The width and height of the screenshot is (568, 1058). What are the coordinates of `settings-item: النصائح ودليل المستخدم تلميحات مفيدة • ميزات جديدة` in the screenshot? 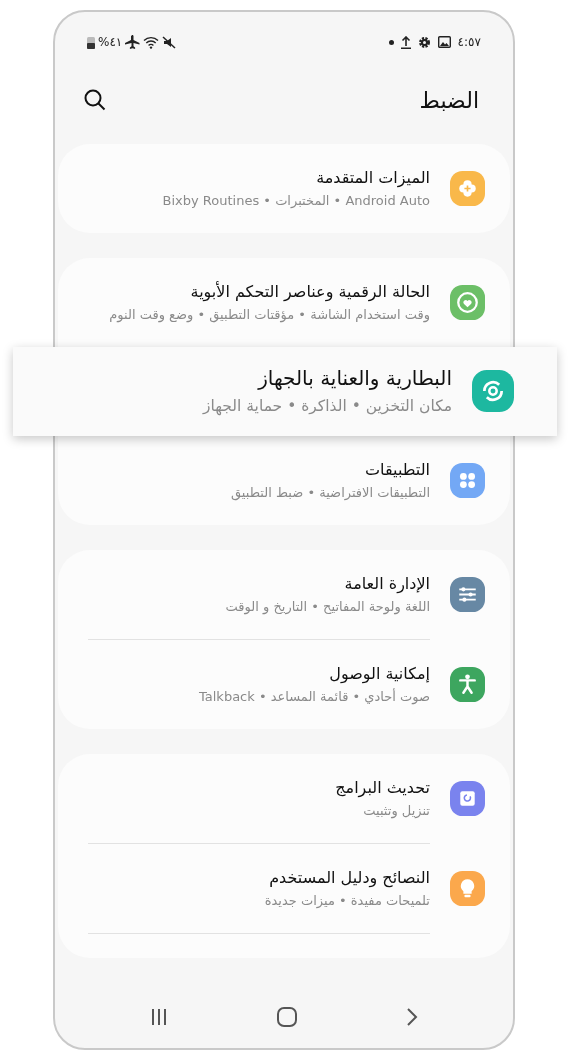 It's located at (299, 888).